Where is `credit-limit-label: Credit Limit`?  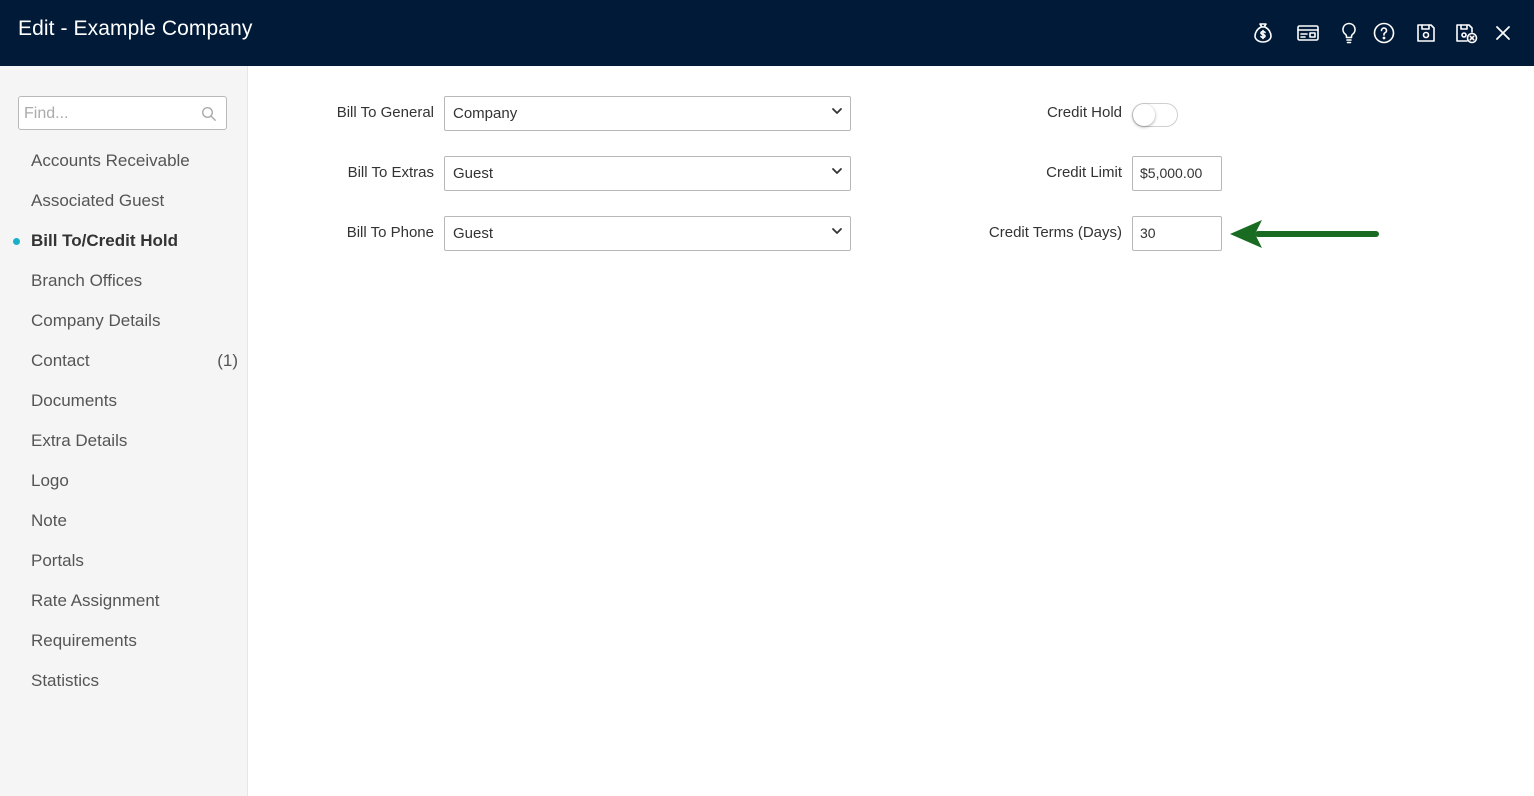
credit-limit-label: Credit Limit is located at coordinates (1084, 172).